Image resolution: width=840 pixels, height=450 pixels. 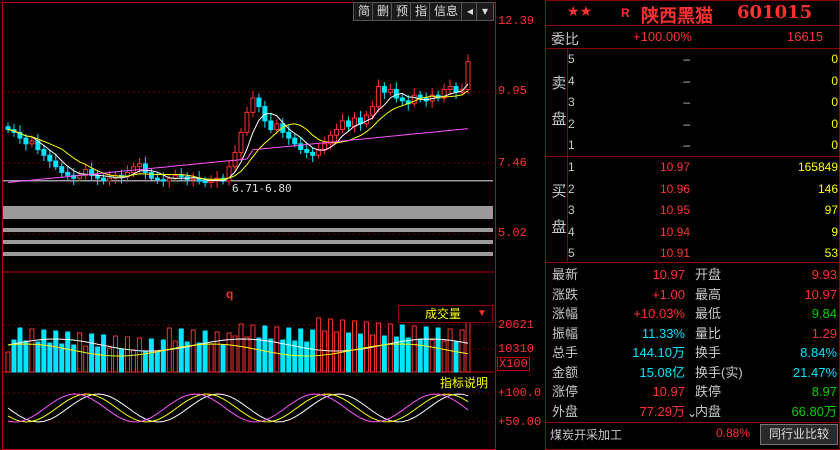 I want to click on indicator-lines, so click(x=238, y=408).